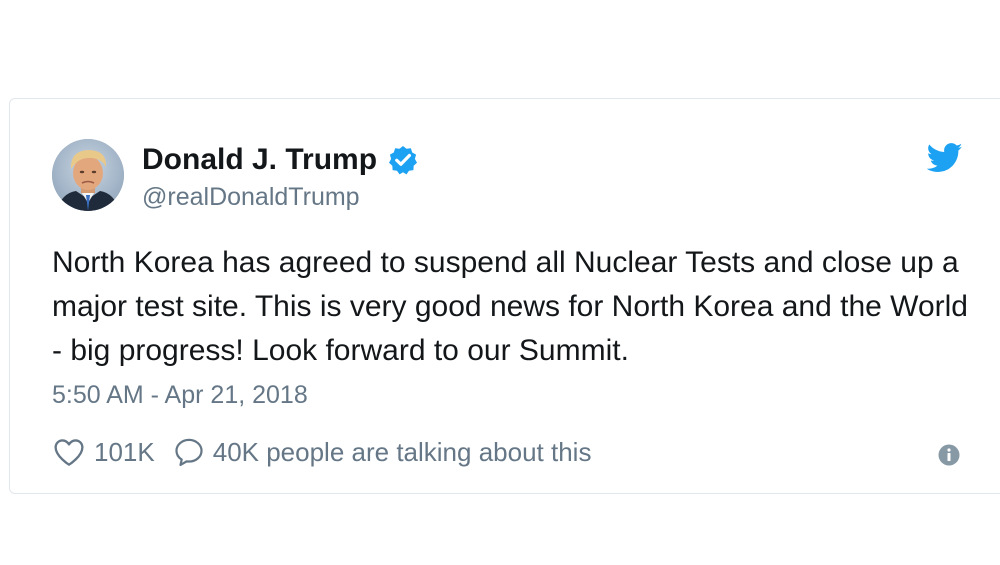 The image size is (1000, 565). I want to click on display-name-text: Donald J. Trump, so click(259, 160).